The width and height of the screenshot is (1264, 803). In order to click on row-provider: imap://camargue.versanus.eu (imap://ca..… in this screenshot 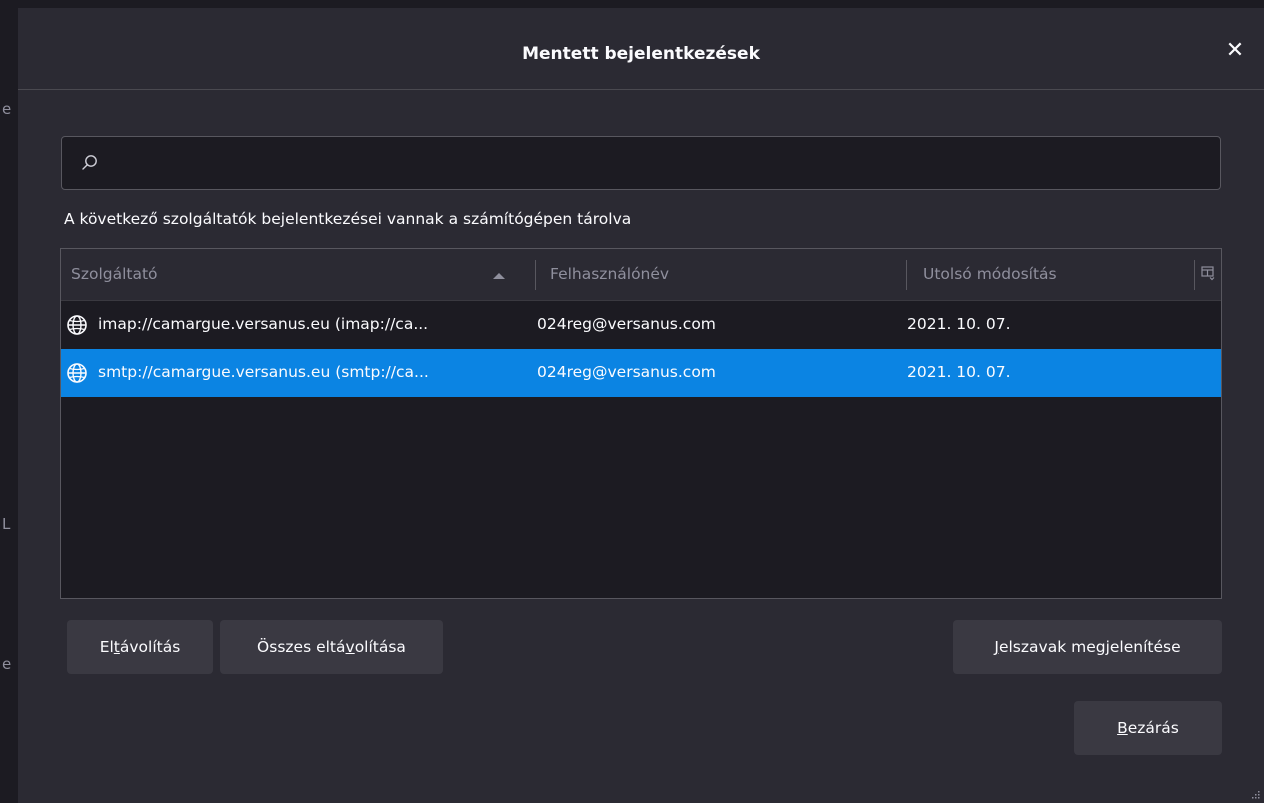, I will do `click(263, 324)`.